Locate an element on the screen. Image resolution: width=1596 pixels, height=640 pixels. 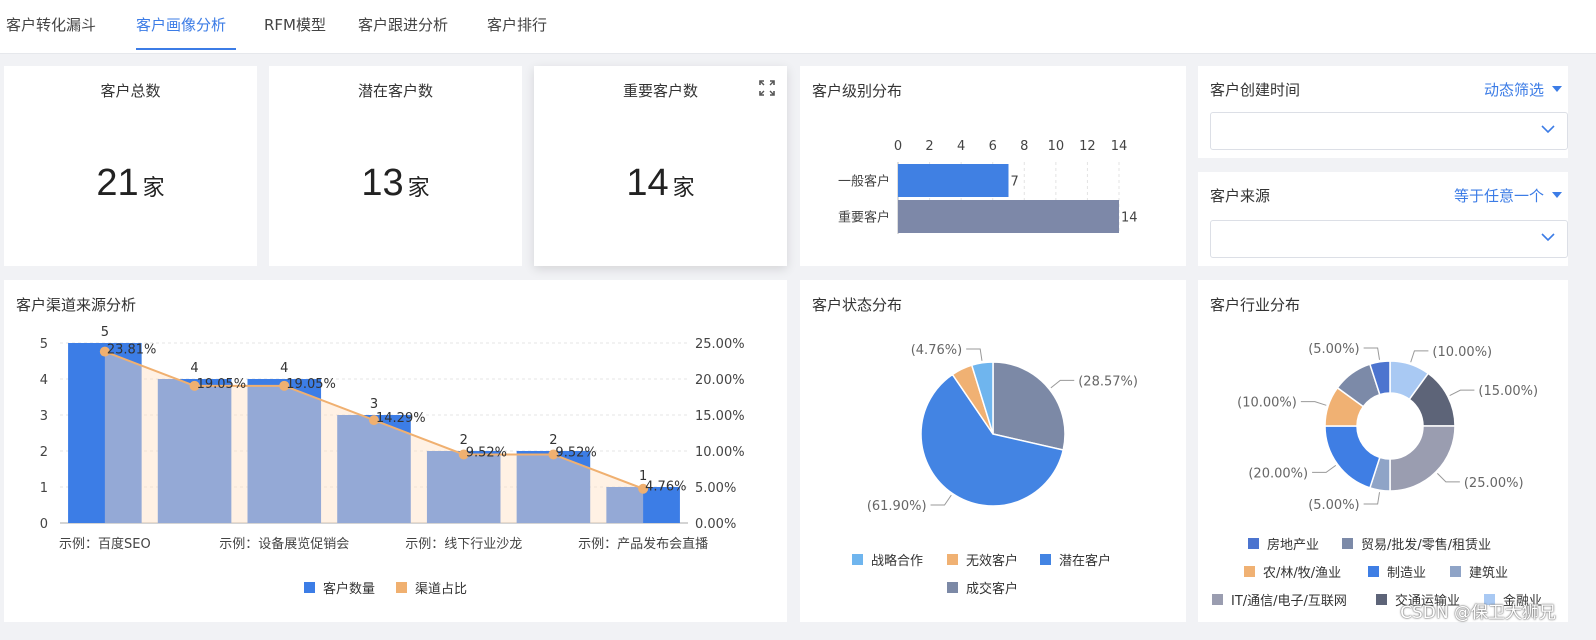
legend-item: 房地产业 is located at coordinates (1283, 543).